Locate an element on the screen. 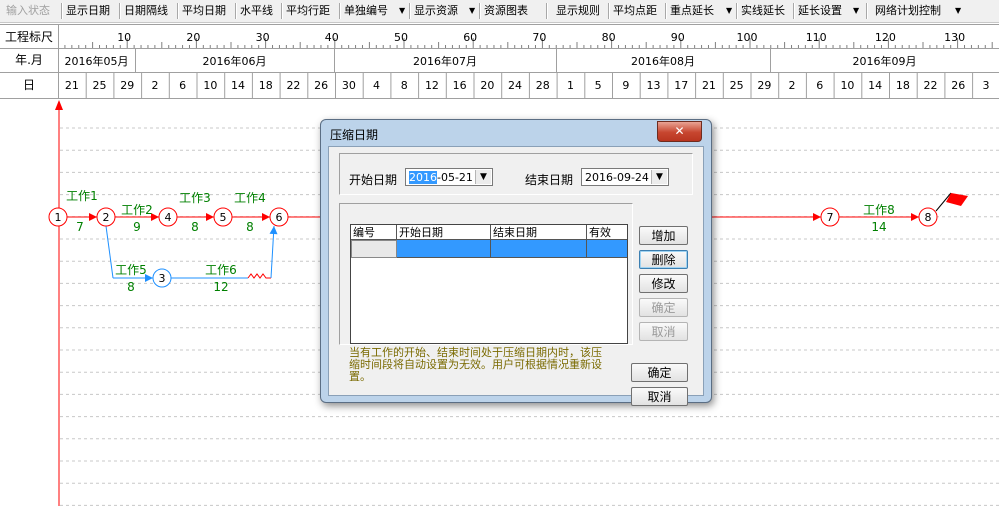 The height and width of the screenshot is (506, 999). ruler-tick-label: 20 is located at coordinates (193, 37).